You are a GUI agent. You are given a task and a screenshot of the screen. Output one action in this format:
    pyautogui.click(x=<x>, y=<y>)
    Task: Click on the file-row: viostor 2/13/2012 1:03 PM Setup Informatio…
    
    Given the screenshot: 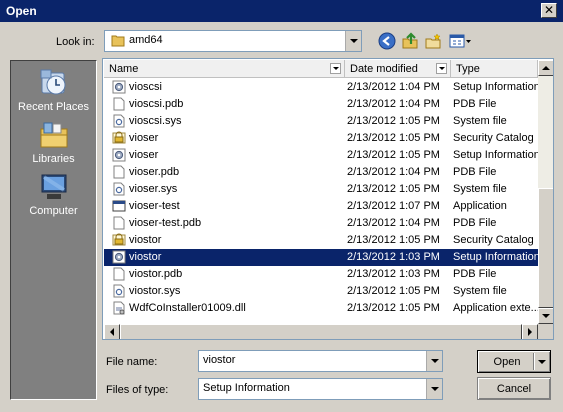 What is the action you would take?
    pyautogui.click(x=321, y=257)
    